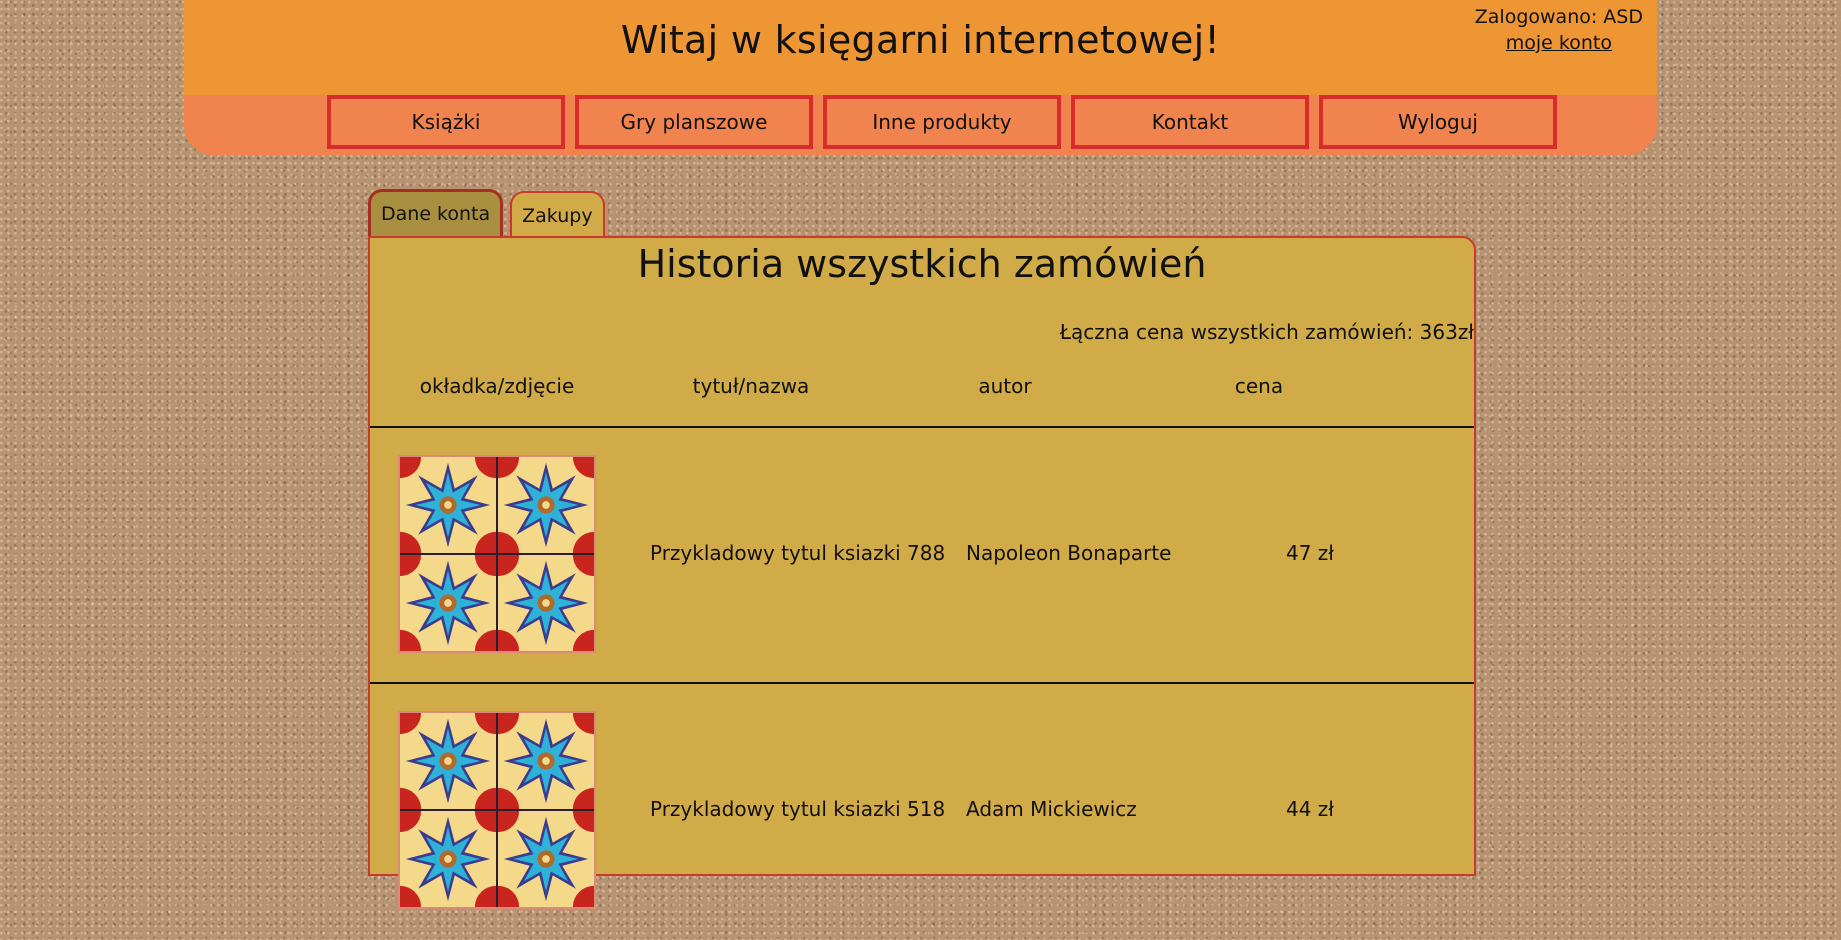 This screenshot has height=940, width=1841. I want to click on nav-item-board-games: Gry planszowe, so click(694, 122).